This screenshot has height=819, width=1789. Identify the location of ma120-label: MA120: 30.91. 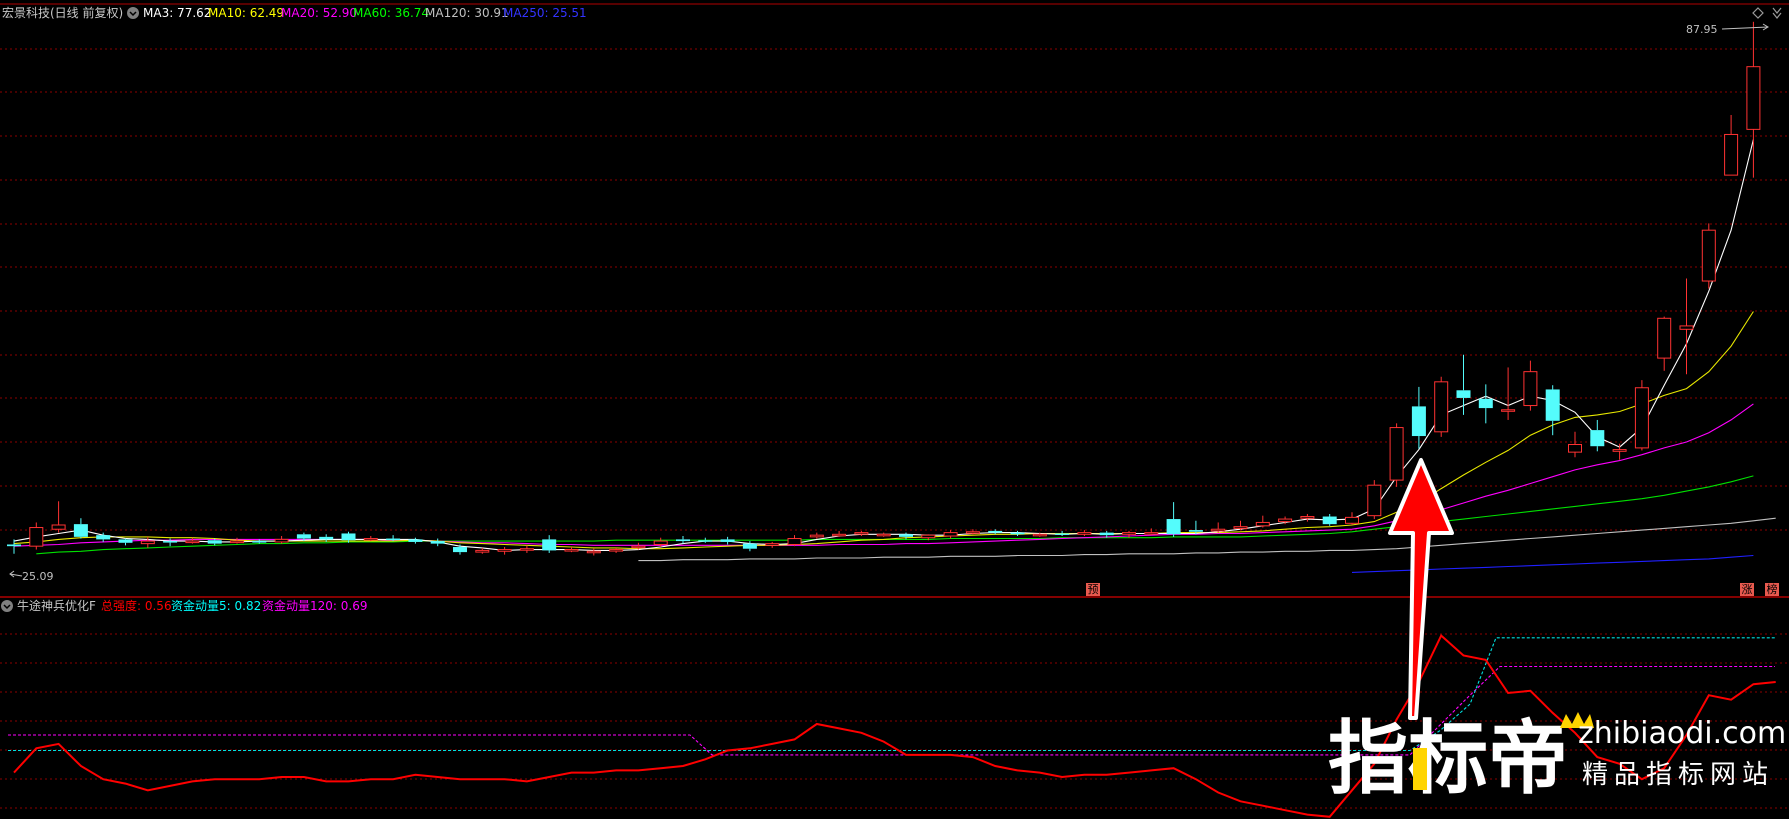
(467, 13).